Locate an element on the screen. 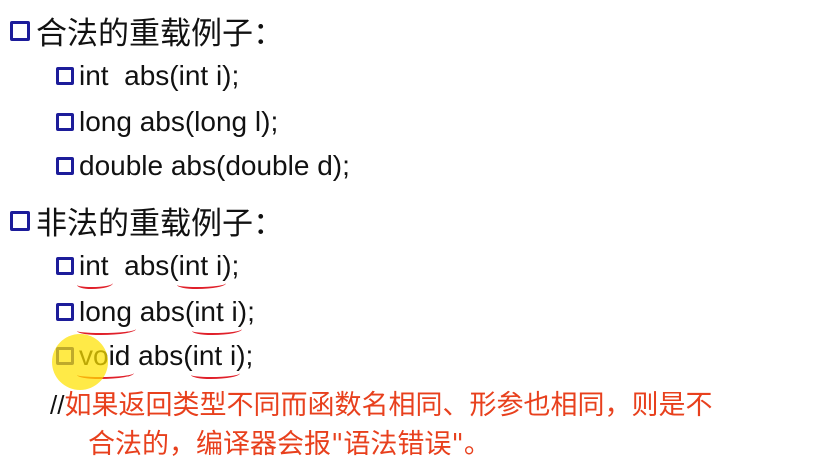 This screenshot has height=471, width=825. illegal-heading: 非法的重载例子： is located at coordinates (147, 220).